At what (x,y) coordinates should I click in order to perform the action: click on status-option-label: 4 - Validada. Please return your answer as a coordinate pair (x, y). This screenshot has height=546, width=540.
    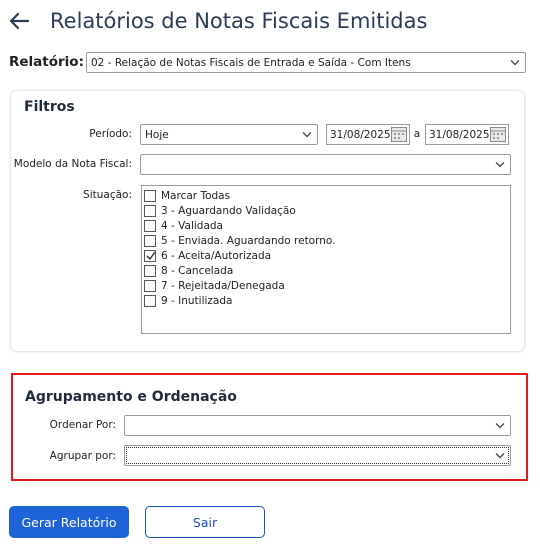
    Looking at the image, I should click on (192, 225).